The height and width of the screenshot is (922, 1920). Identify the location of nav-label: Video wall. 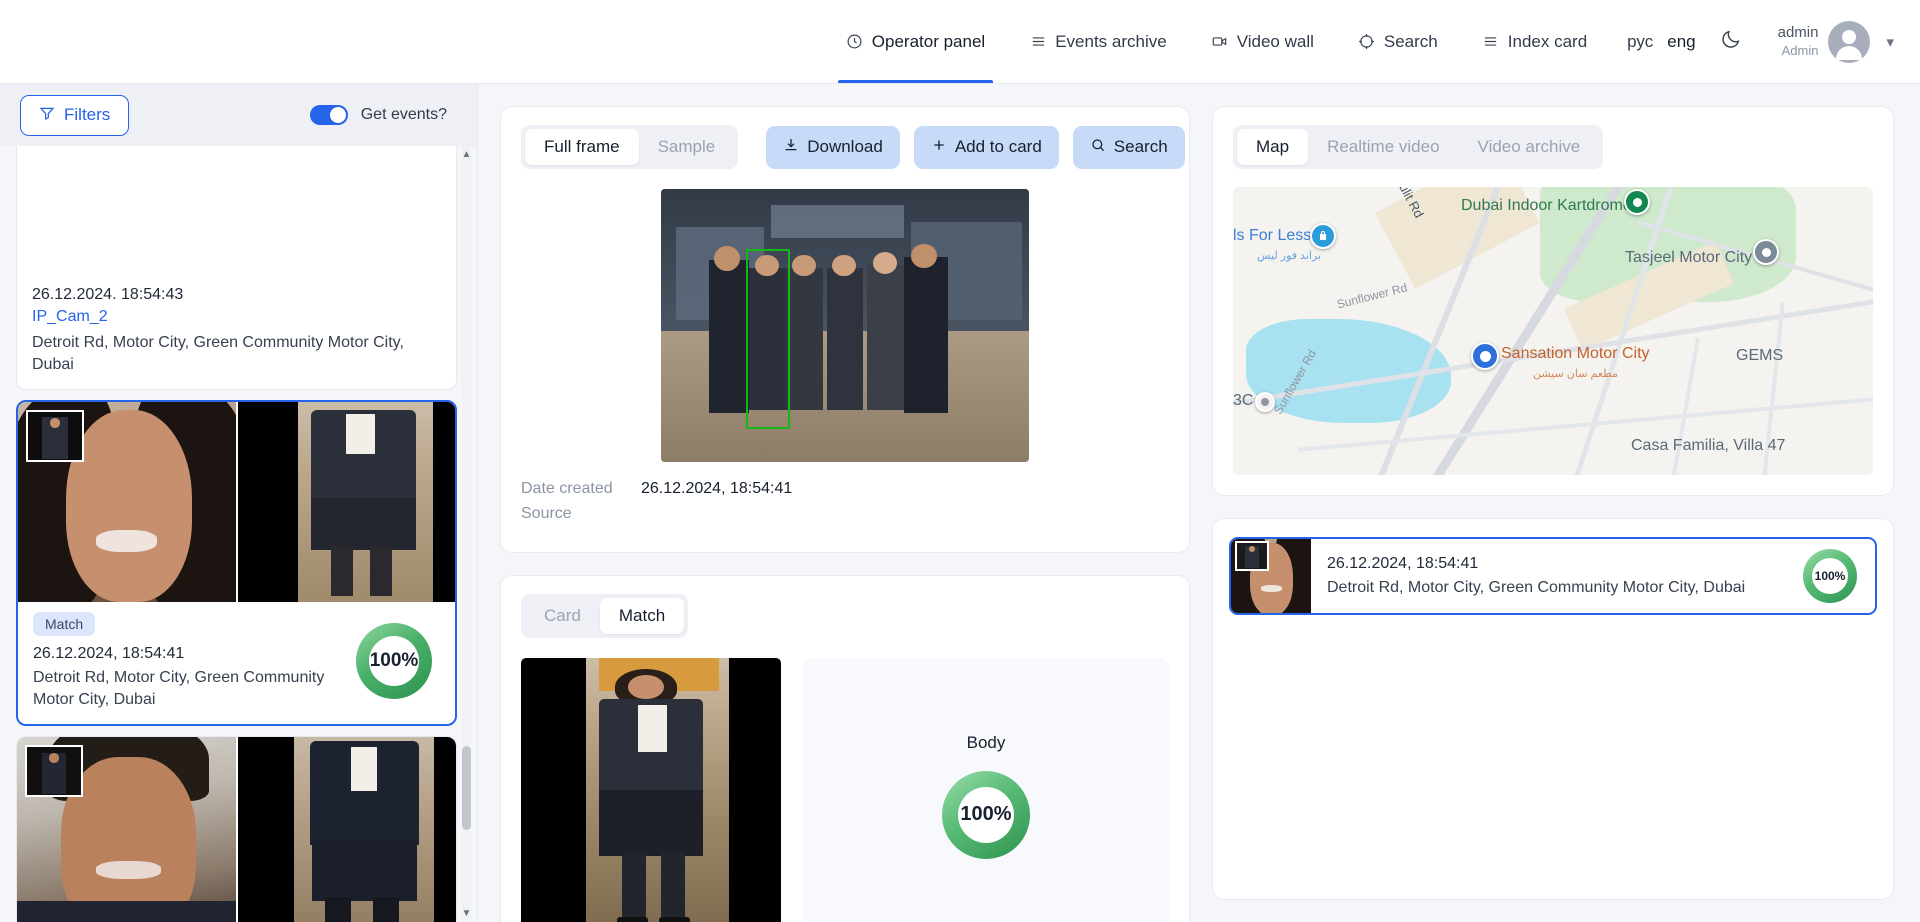
(1275, 41).